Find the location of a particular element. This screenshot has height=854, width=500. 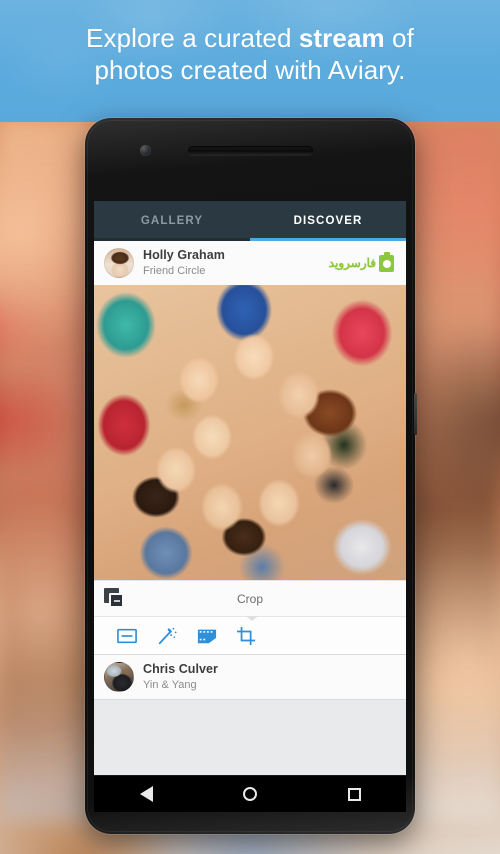

tab-gallery-label: GALLERY is located at coordinates (172, 221).